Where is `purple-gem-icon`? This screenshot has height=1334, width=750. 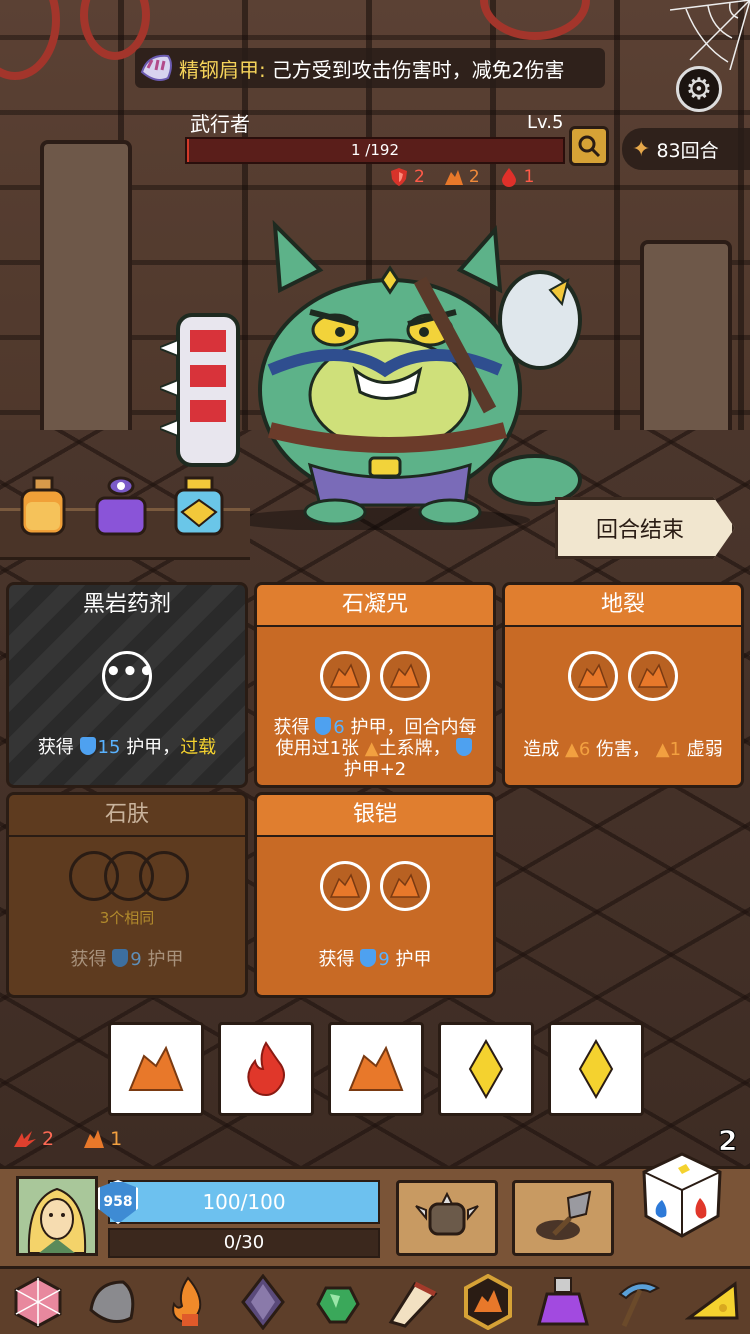 purple-gem-icon is located at coordinates (263, 1301).